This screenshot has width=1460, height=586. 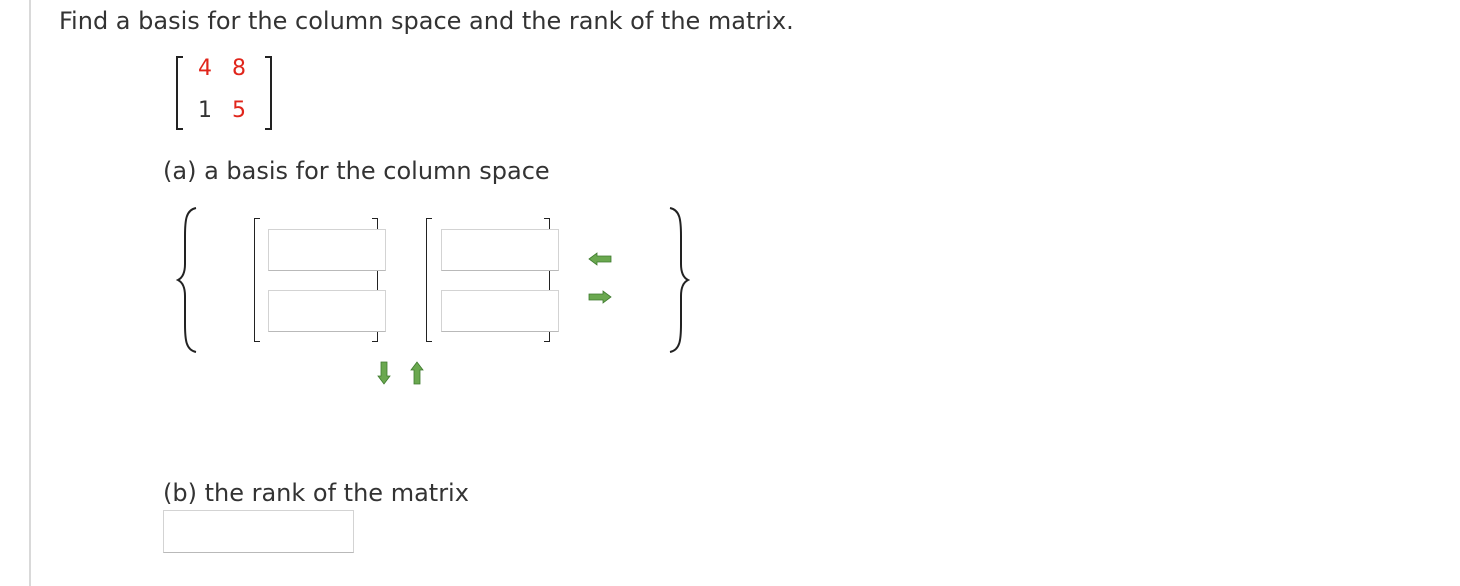 I want to click on arrow-up-icon, so click(x=417, y=373).